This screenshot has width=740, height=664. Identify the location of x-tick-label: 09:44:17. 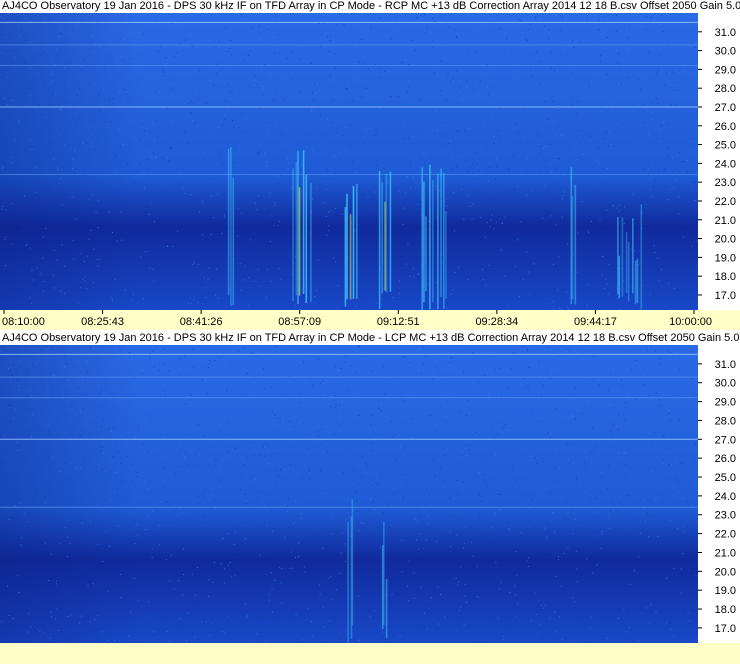
(595, 322).